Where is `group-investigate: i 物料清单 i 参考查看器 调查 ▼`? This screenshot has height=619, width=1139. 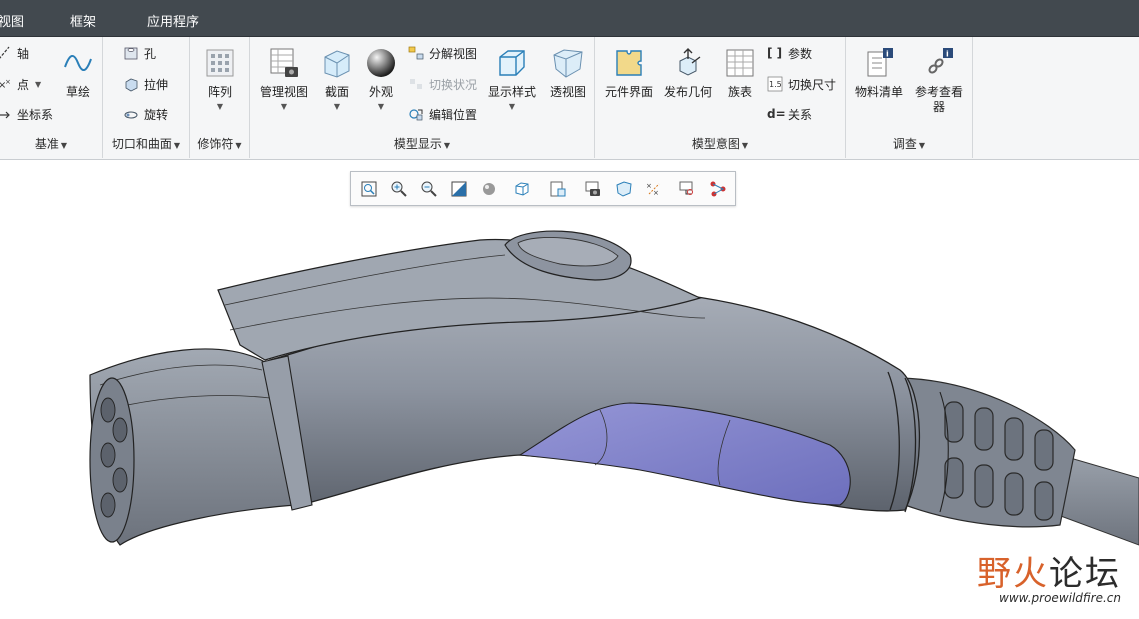
group-investigate: i 物料清单 i 参考查看器 调查 ▼ is located at coordinates (909, 97).